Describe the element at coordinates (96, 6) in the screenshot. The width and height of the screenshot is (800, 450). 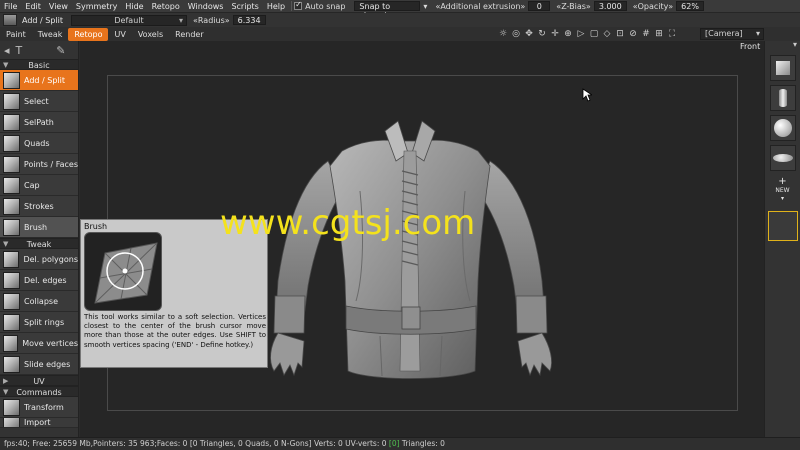
I see `menu-symmetry: Symmetry` at that location.